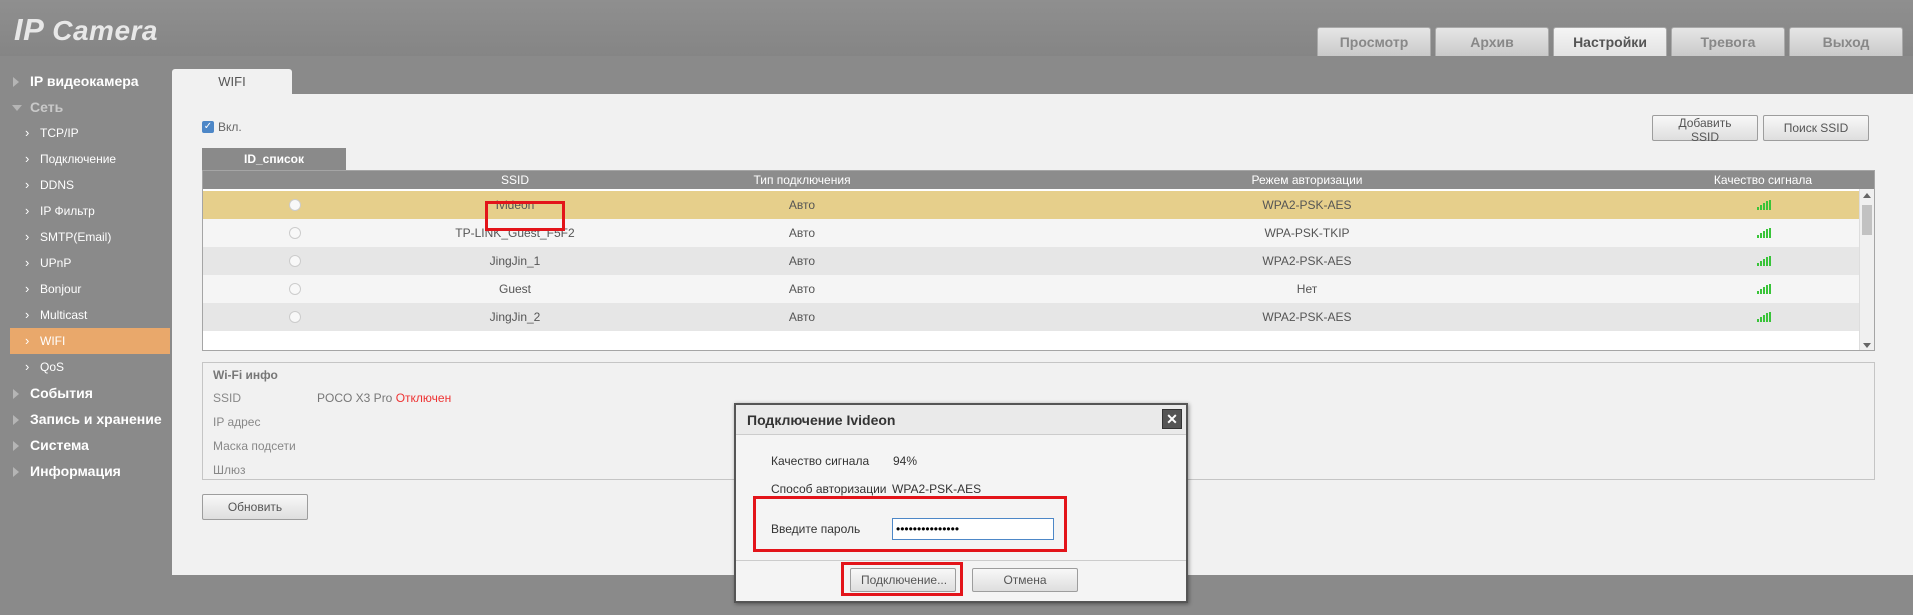 The width and height of the screenshot is (1913, 615). What do you see at coordinates (1867, 195) in the screenshot?
I see `scroll-up-icon` at bounding box center [1867, 195].